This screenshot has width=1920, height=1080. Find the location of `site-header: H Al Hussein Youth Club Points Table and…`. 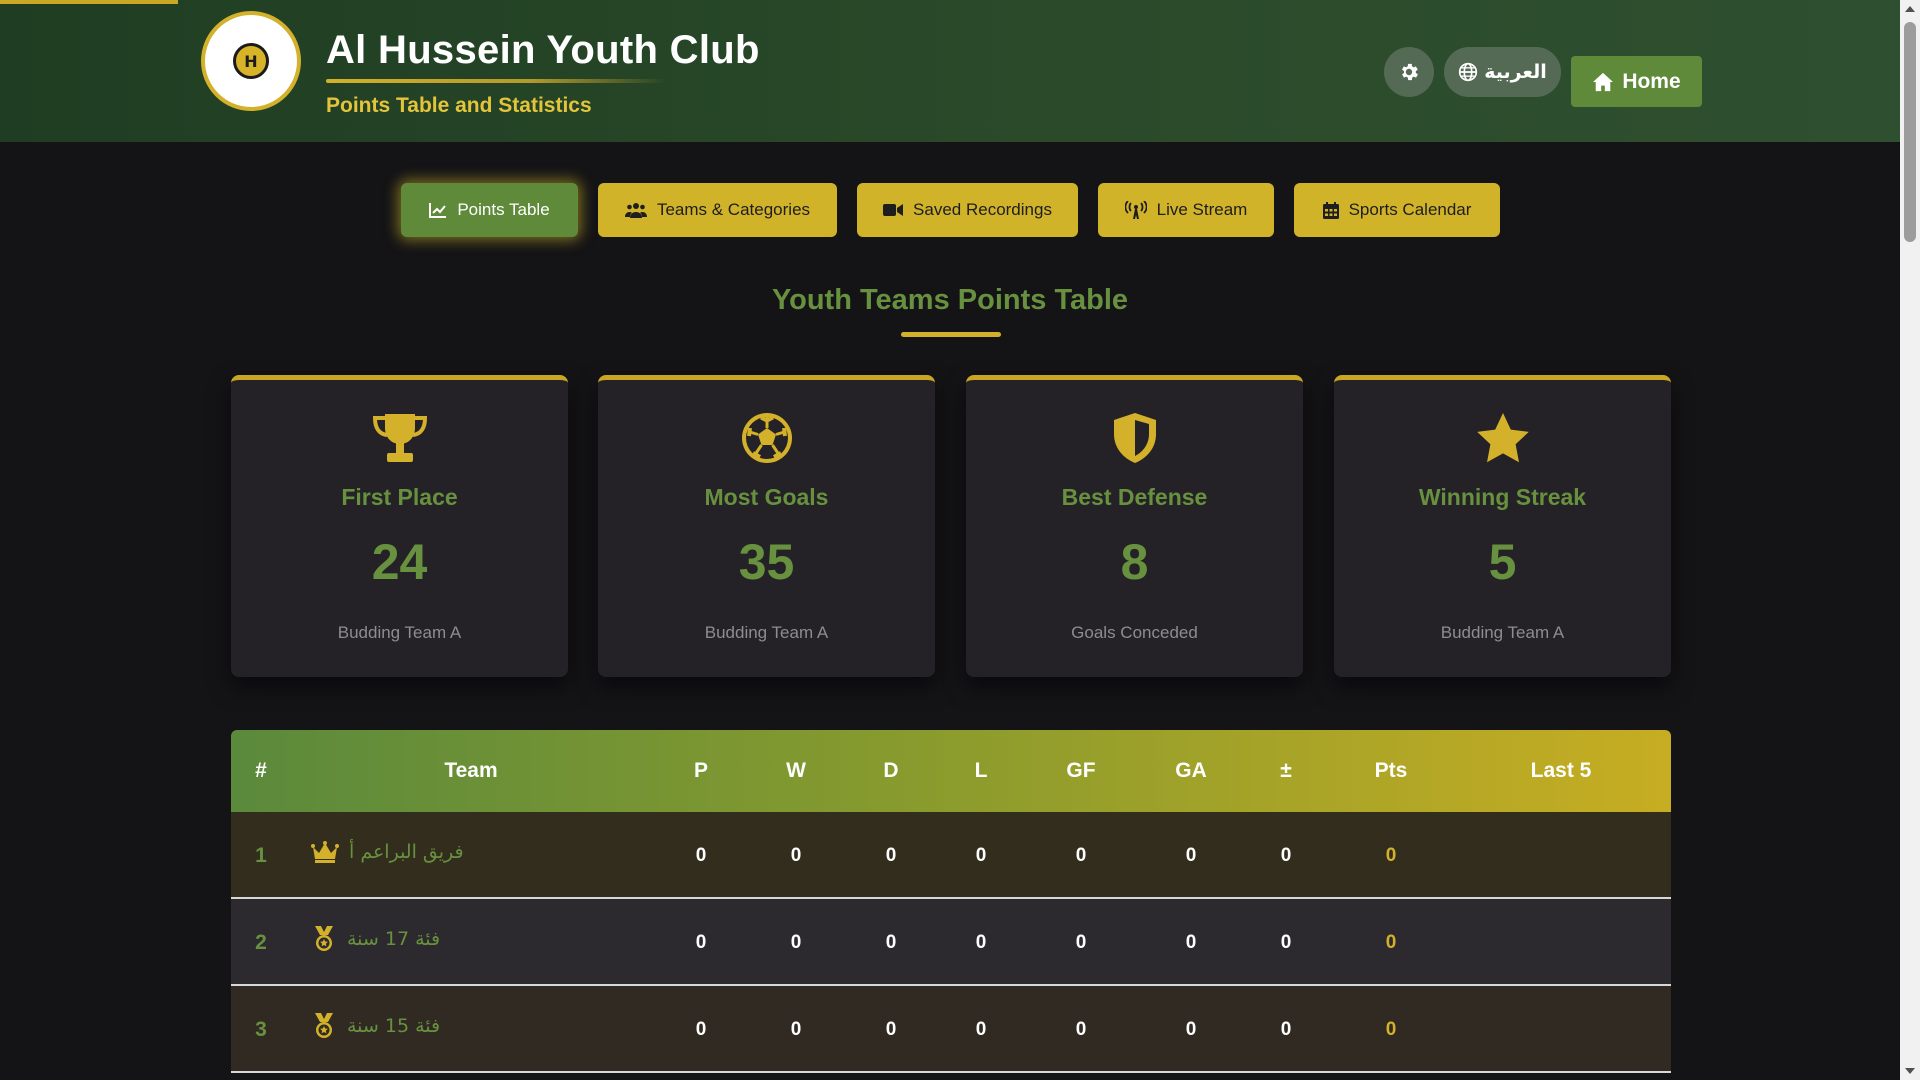

site-header: H Al Hussein Youth Club Points Table and… is located at coordinates (950, 71).